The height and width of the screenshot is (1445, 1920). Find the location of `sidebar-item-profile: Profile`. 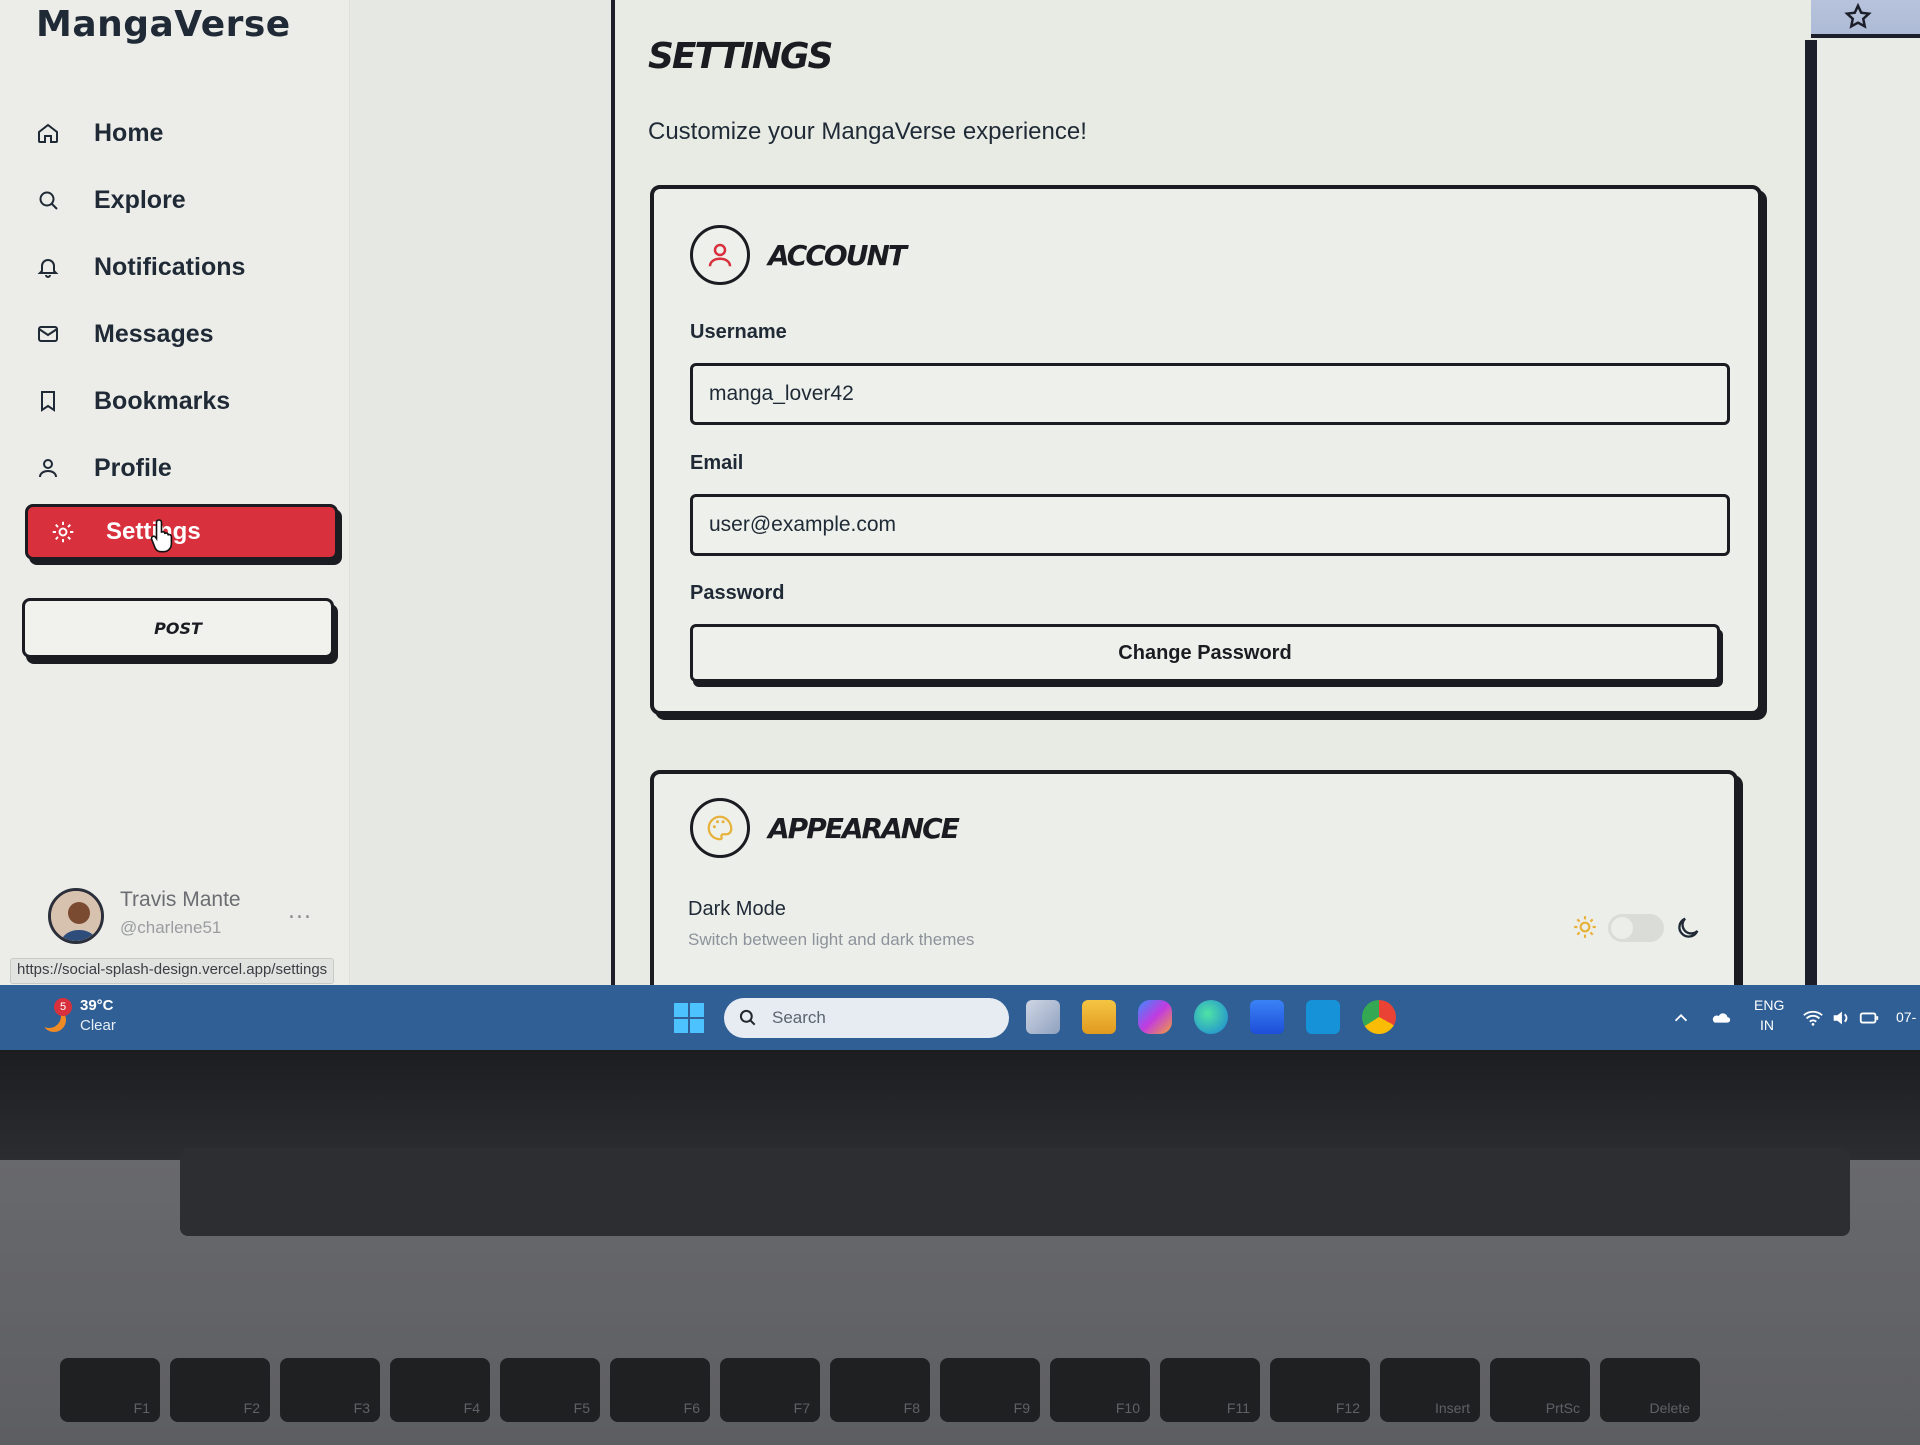

sidebar-item-profile: Profile is located at coordinates (186, 468).